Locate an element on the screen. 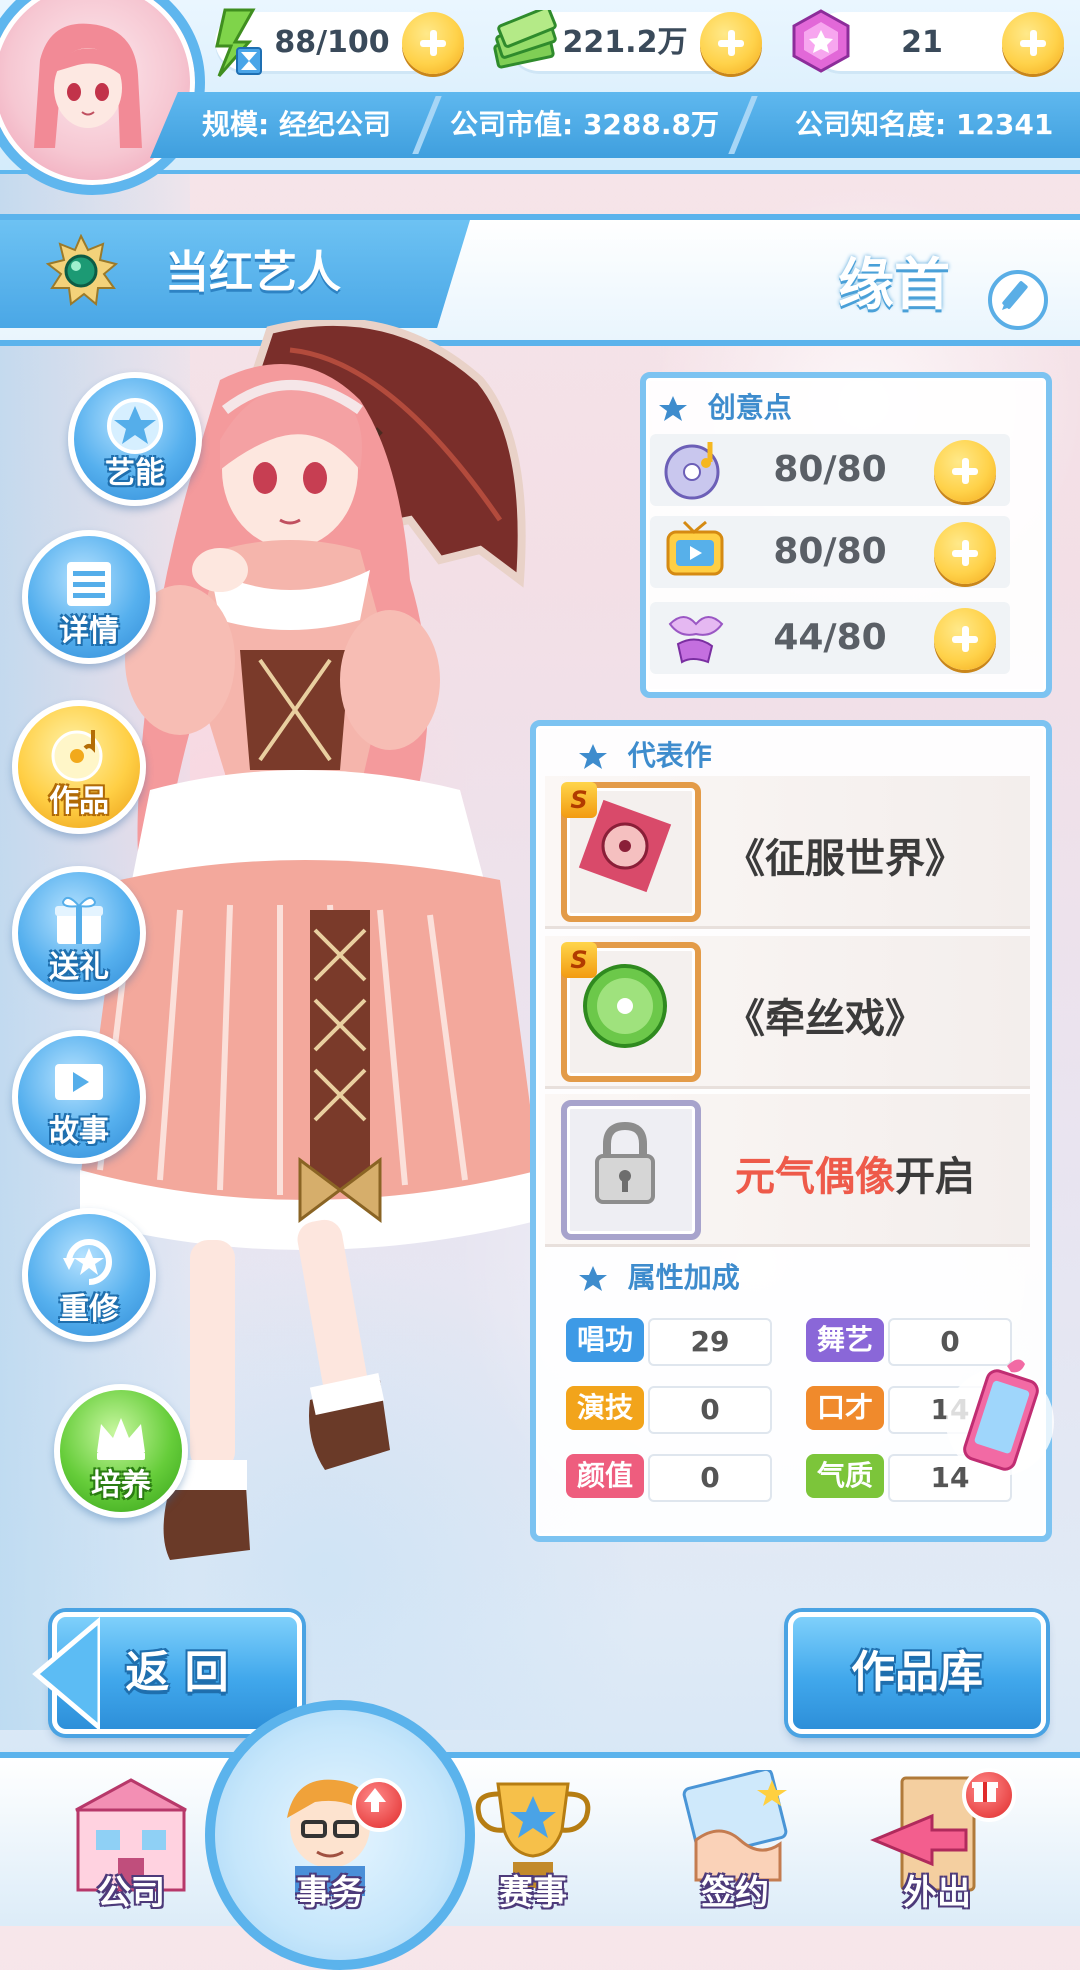 This screenshot has width=1080, height=1970. music-cd-icon is located at coordinates (692, 471).